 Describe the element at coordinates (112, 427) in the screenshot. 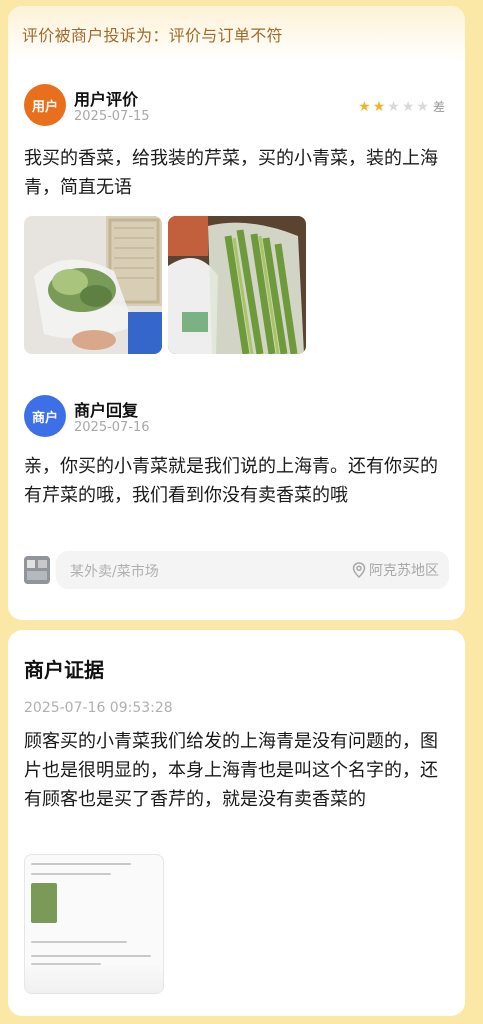

I see `merchant-reply-date: 2025-07-16` at that location.